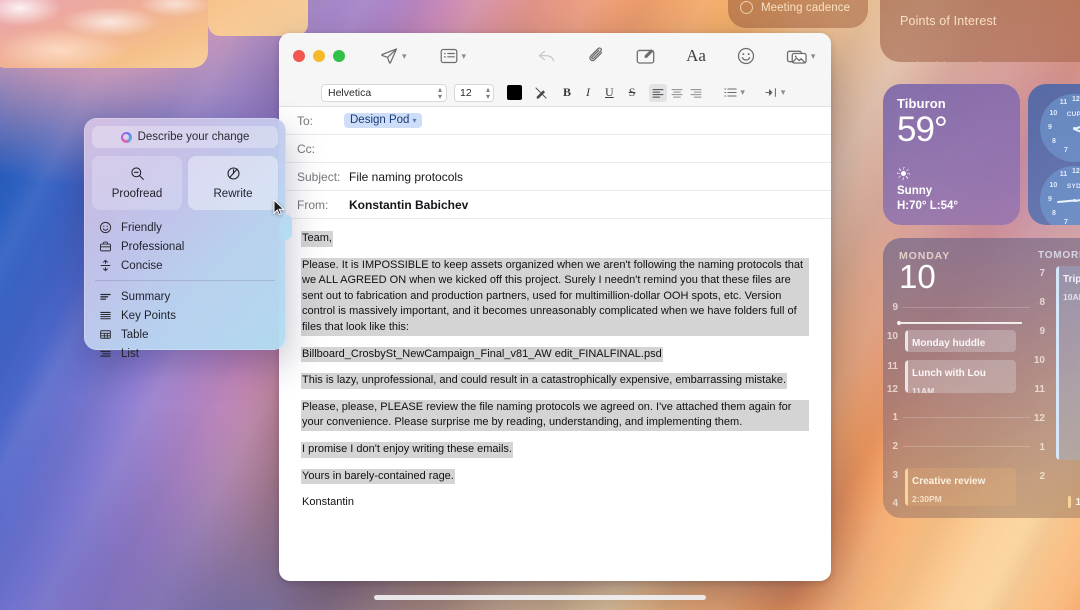 The image size is (1080, 610). I want to click on calendar-event: Creative review 2:30PM, so click(960, 487).